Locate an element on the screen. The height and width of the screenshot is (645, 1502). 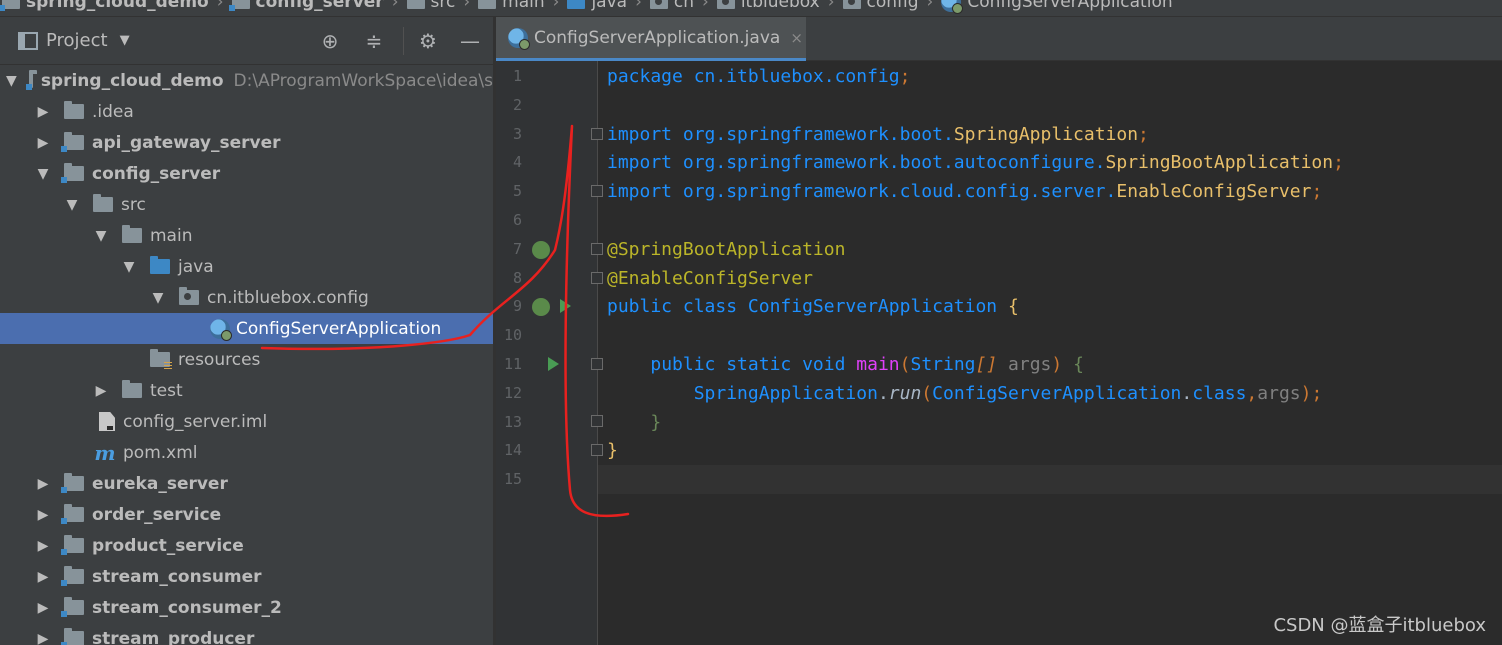
project-panel-title: Project is located at coordinates (77, 40).